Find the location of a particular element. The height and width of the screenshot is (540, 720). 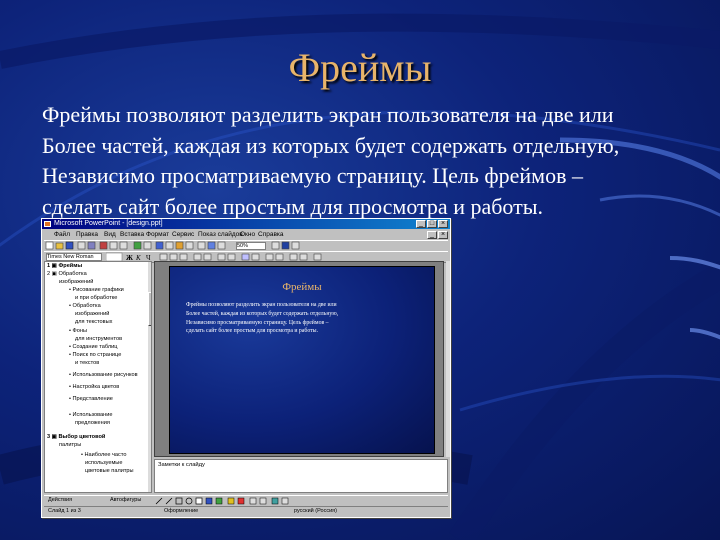

window-title: Microsoft PowerPoint - [design.ppt] is located at coordinates (108, 223).